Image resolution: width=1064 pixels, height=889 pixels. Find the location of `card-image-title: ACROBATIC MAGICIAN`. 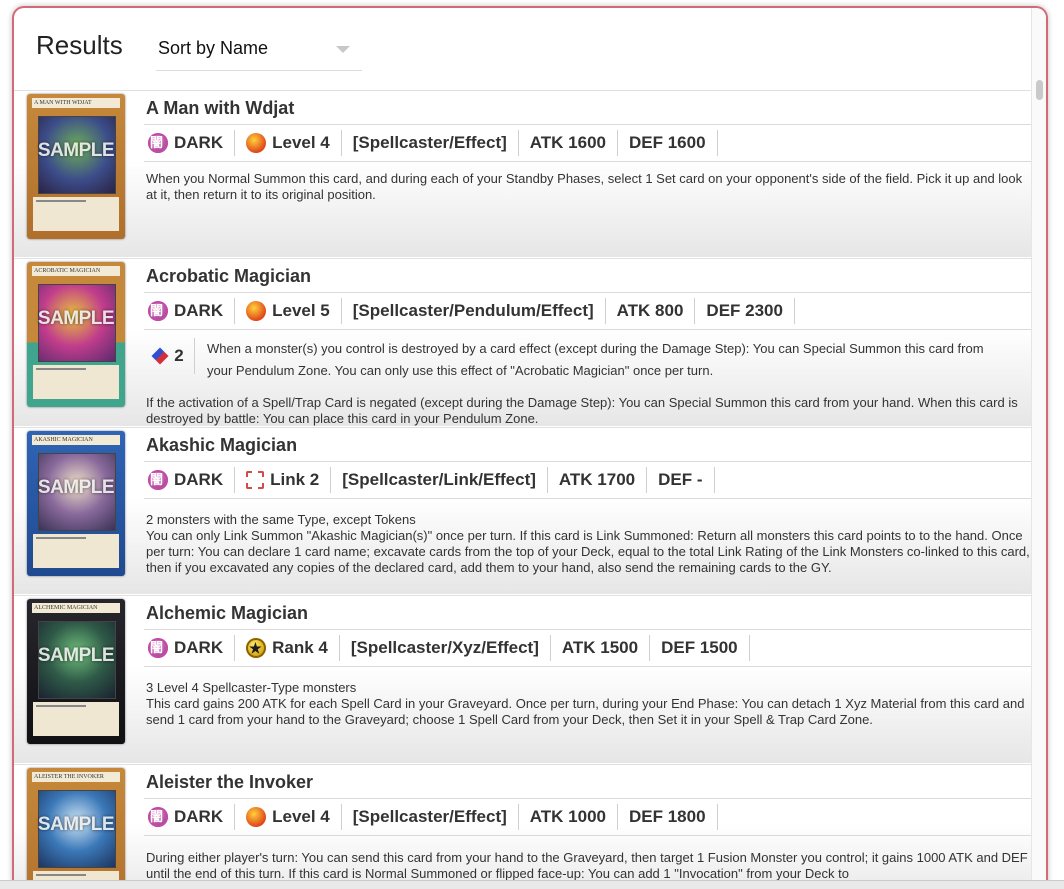

card-image-title: ACROBATIC MAGICIAN is located at coordinates (76, 271).